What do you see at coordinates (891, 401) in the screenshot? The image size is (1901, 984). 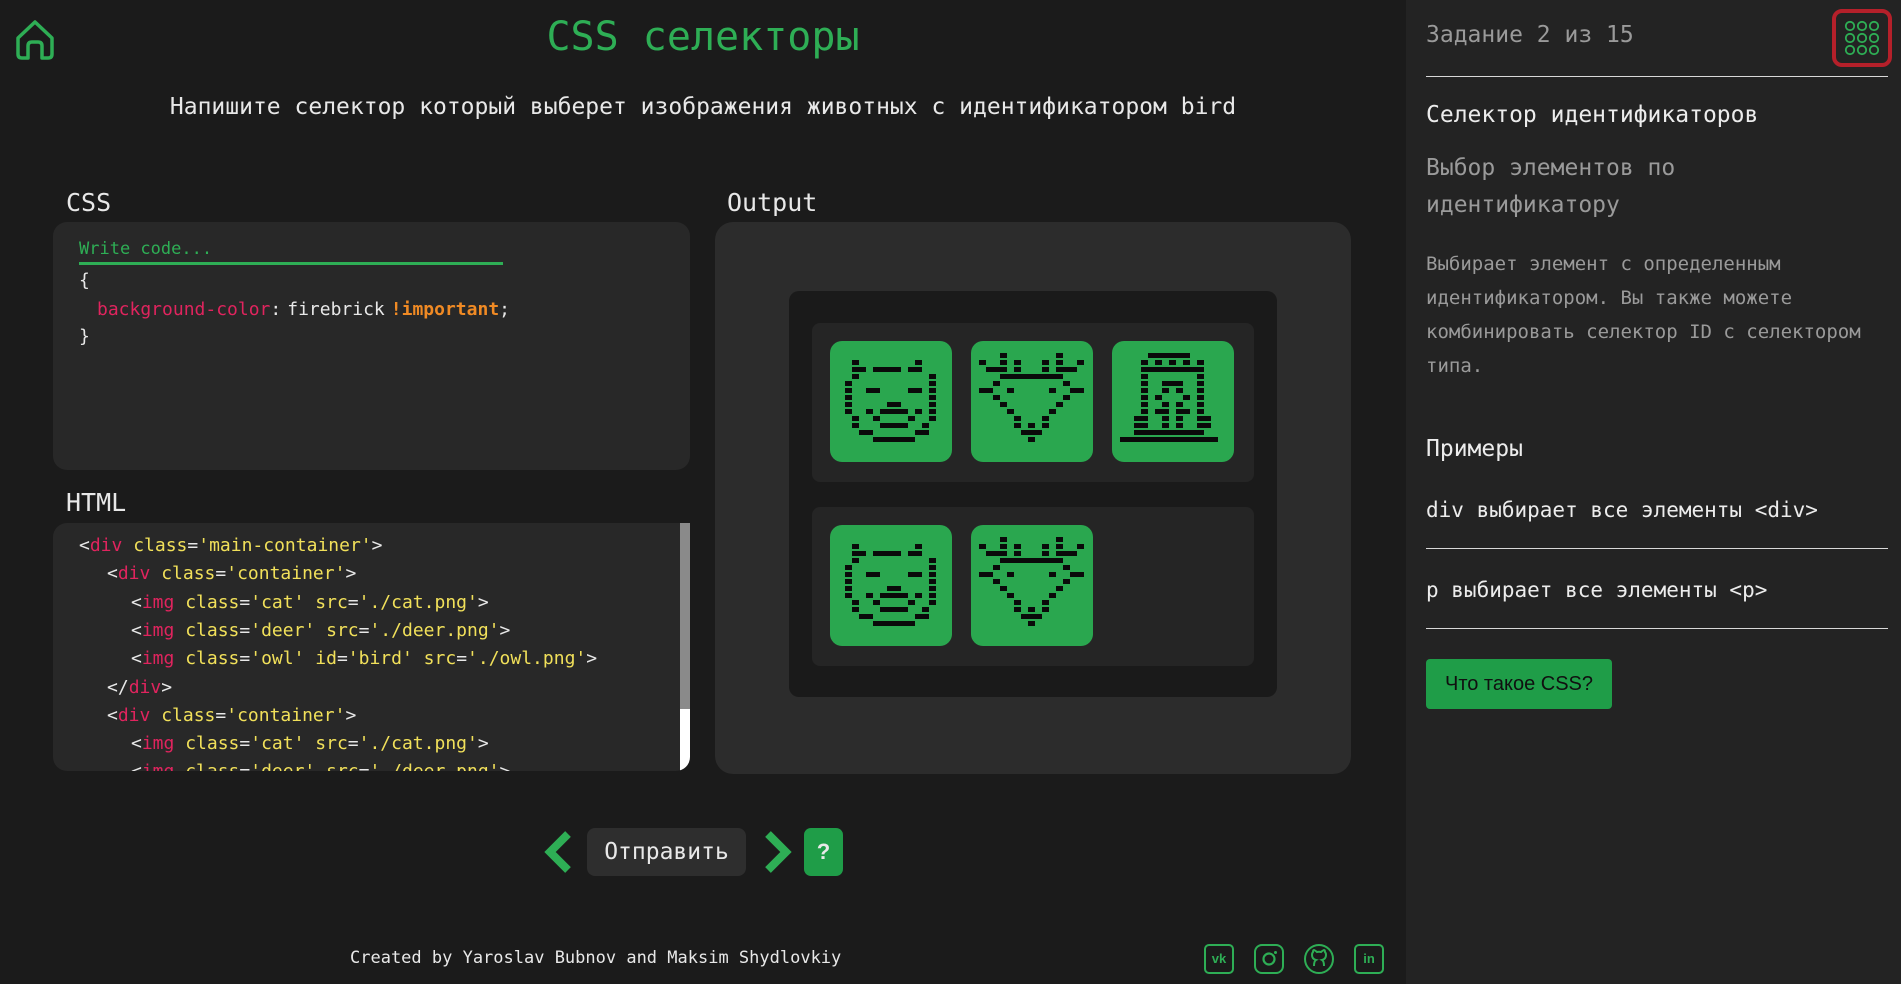 I see `cat-image` at bounding box center [891, 401].